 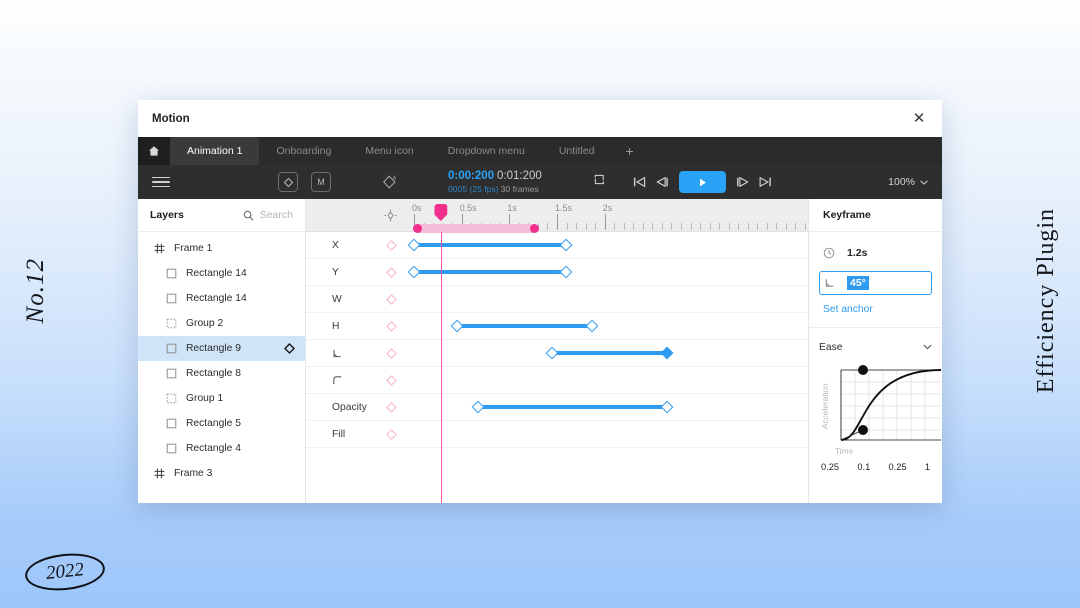 What do you see at coordinates (221, 398) in the screenshot?
I see `layer-row: Group 1` at bounding box center [221, 398].